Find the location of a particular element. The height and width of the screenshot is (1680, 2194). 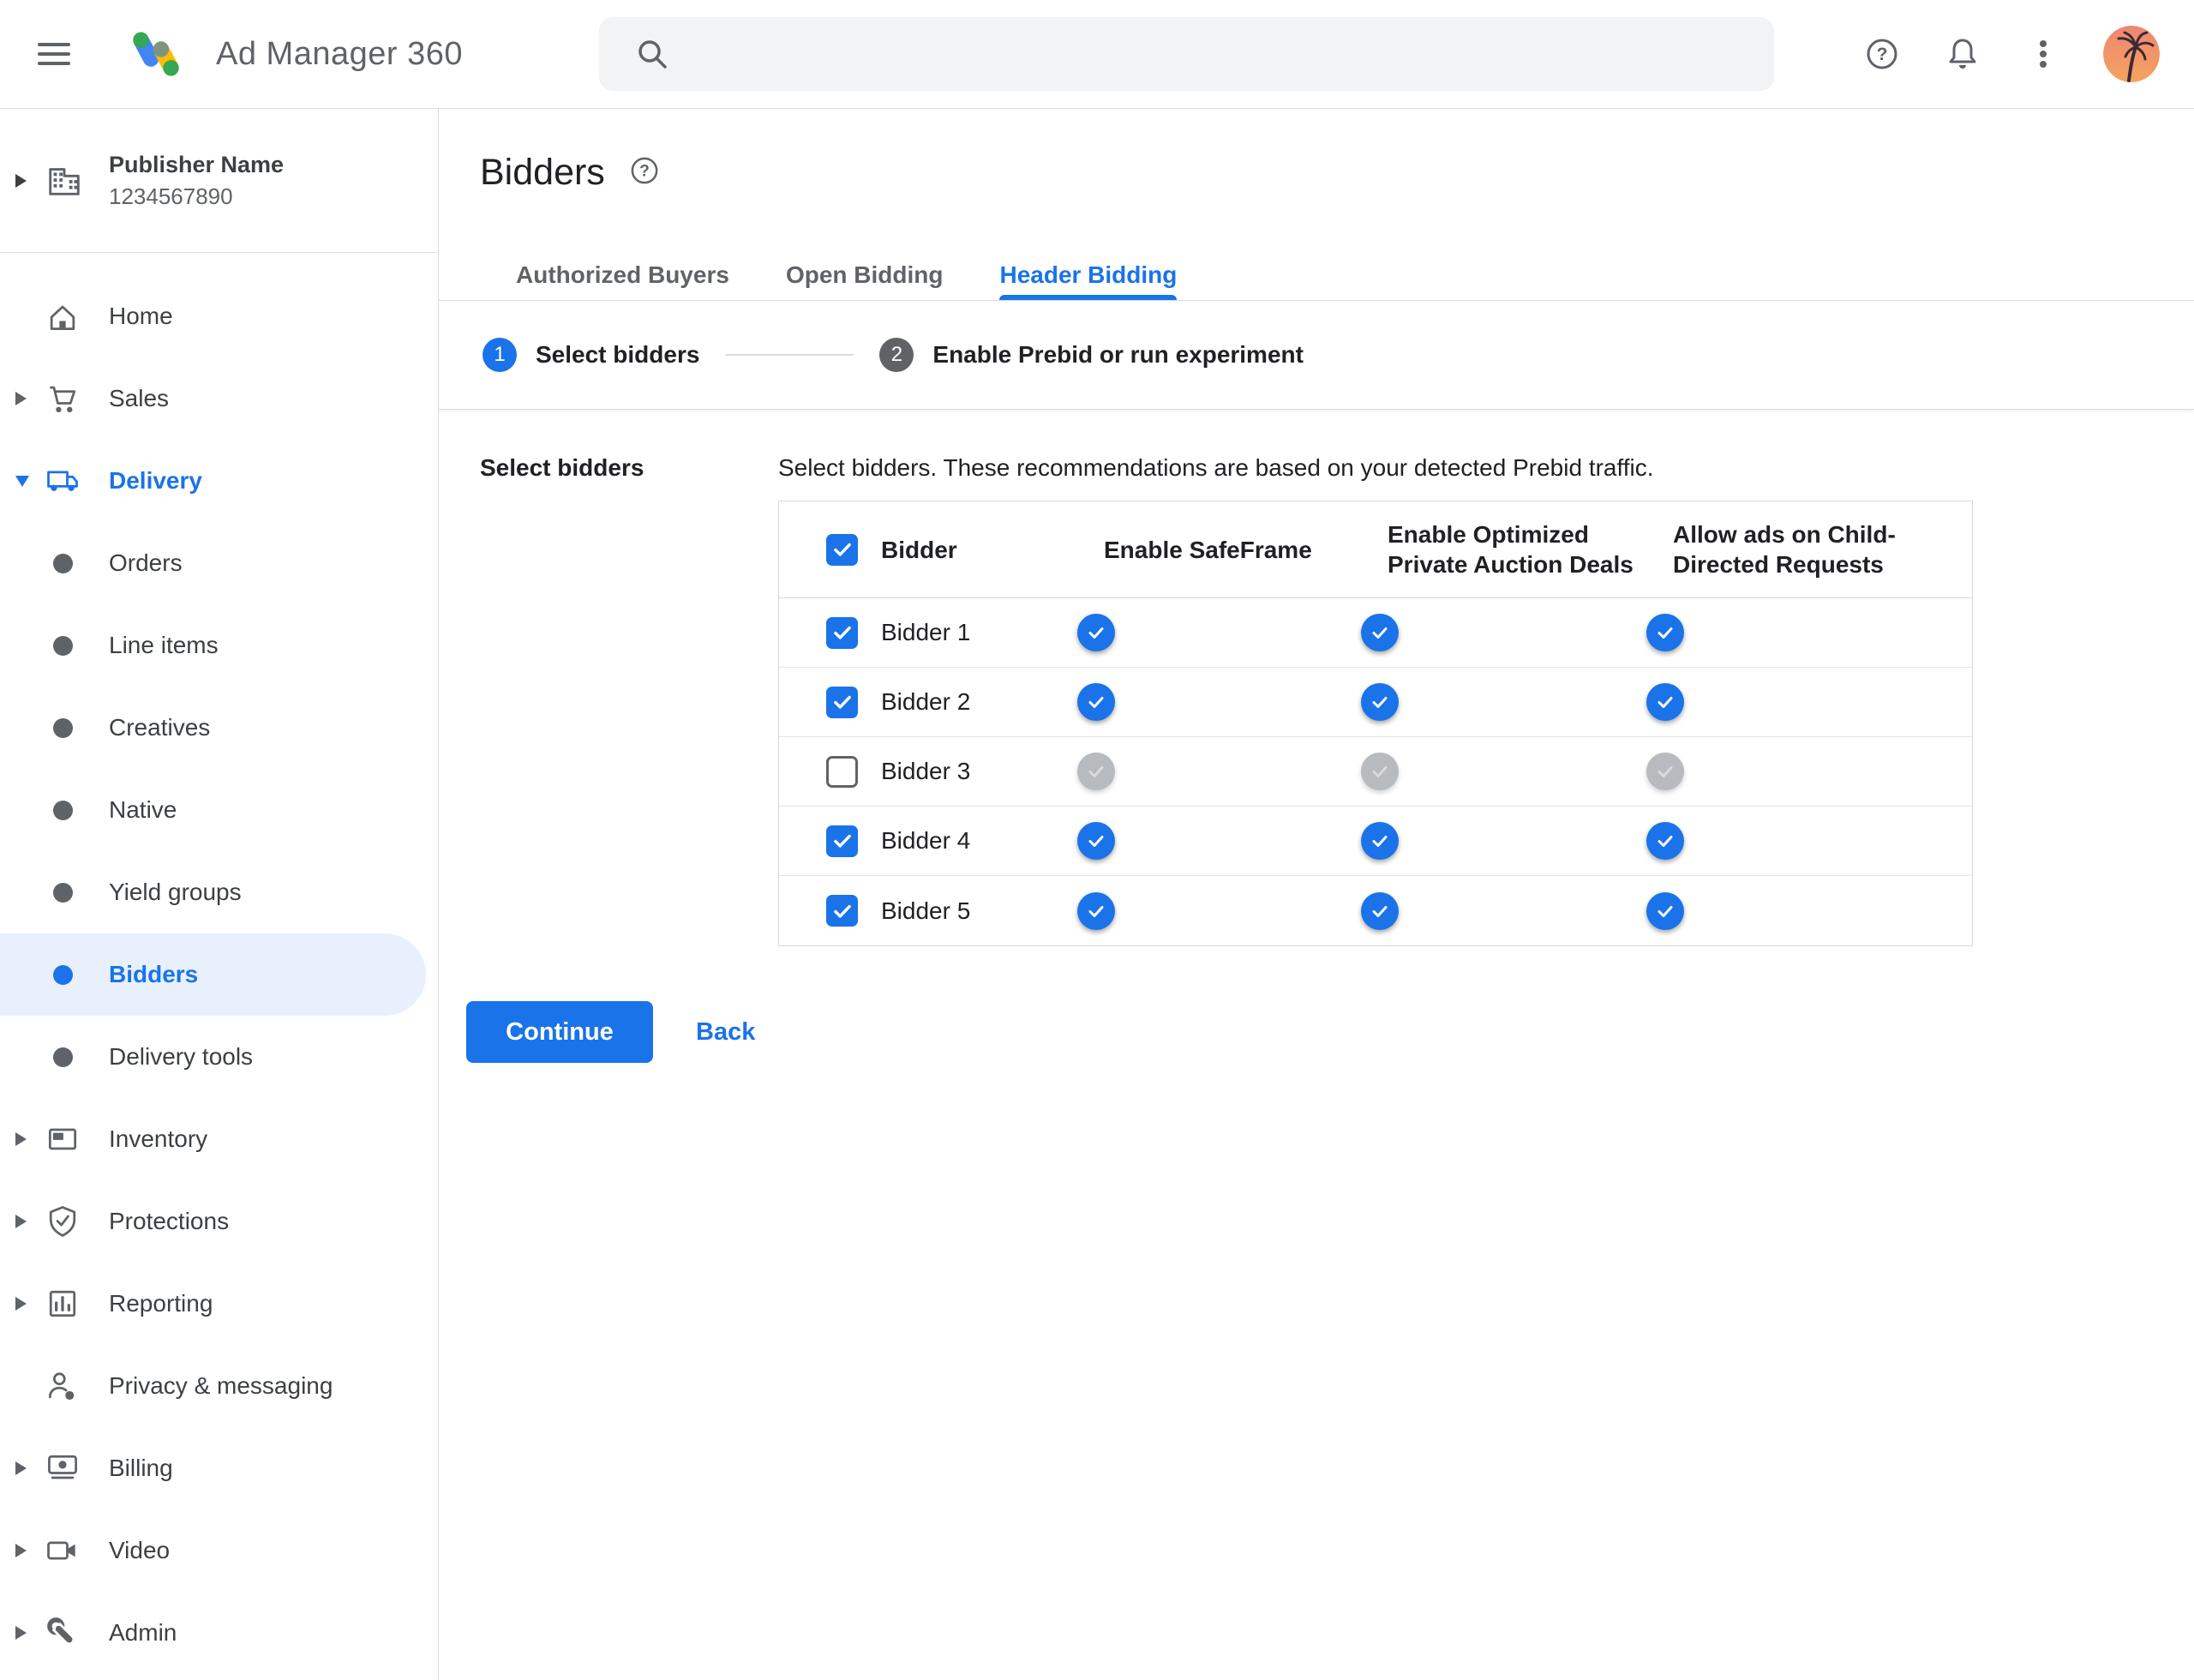

kebab-menu-icon is located at coordinates (2043, 54).